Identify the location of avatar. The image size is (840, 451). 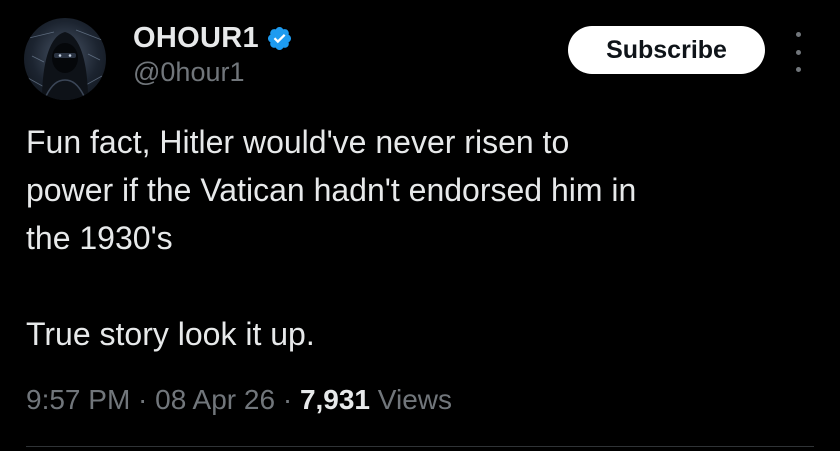
(65, 59).